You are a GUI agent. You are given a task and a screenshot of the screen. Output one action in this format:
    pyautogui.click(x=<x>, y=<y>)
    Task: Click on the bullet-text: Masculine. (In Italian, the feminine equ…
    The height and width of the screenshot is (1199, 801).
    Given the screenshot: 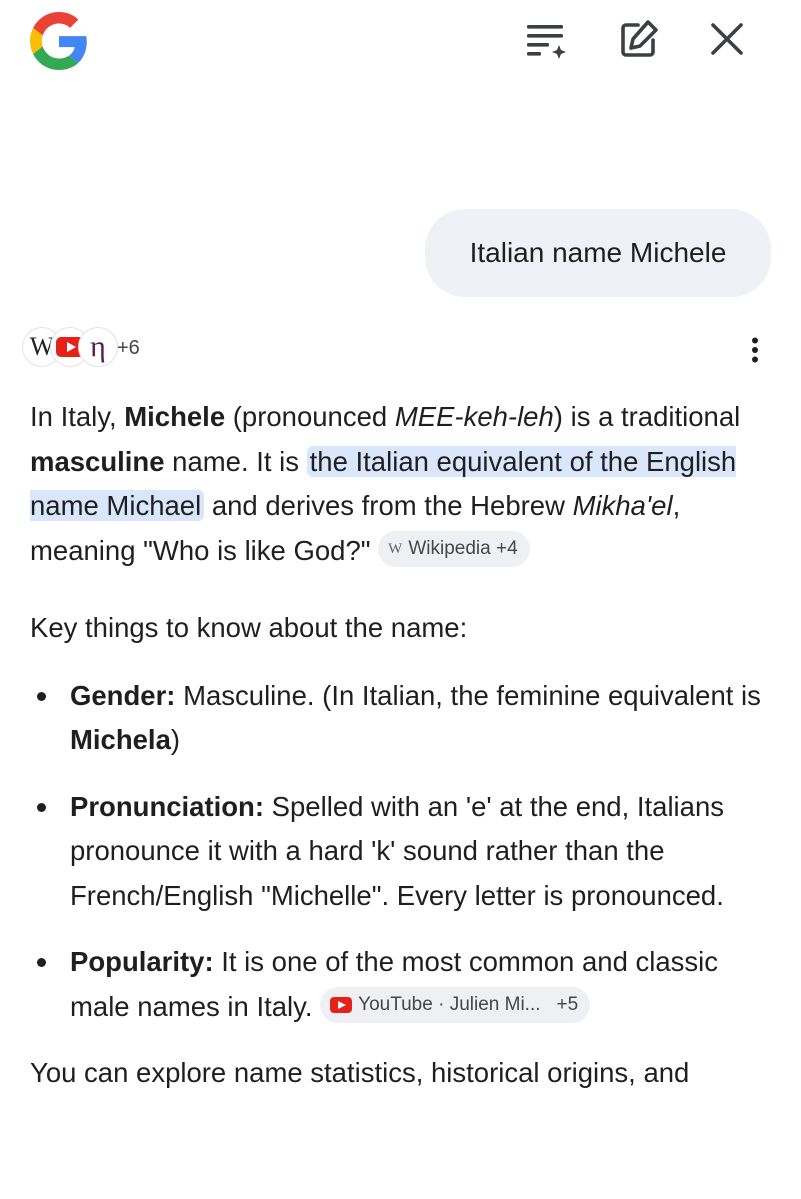 What is the action you would take?
    pyautogui.click(x=468, y=695)
    